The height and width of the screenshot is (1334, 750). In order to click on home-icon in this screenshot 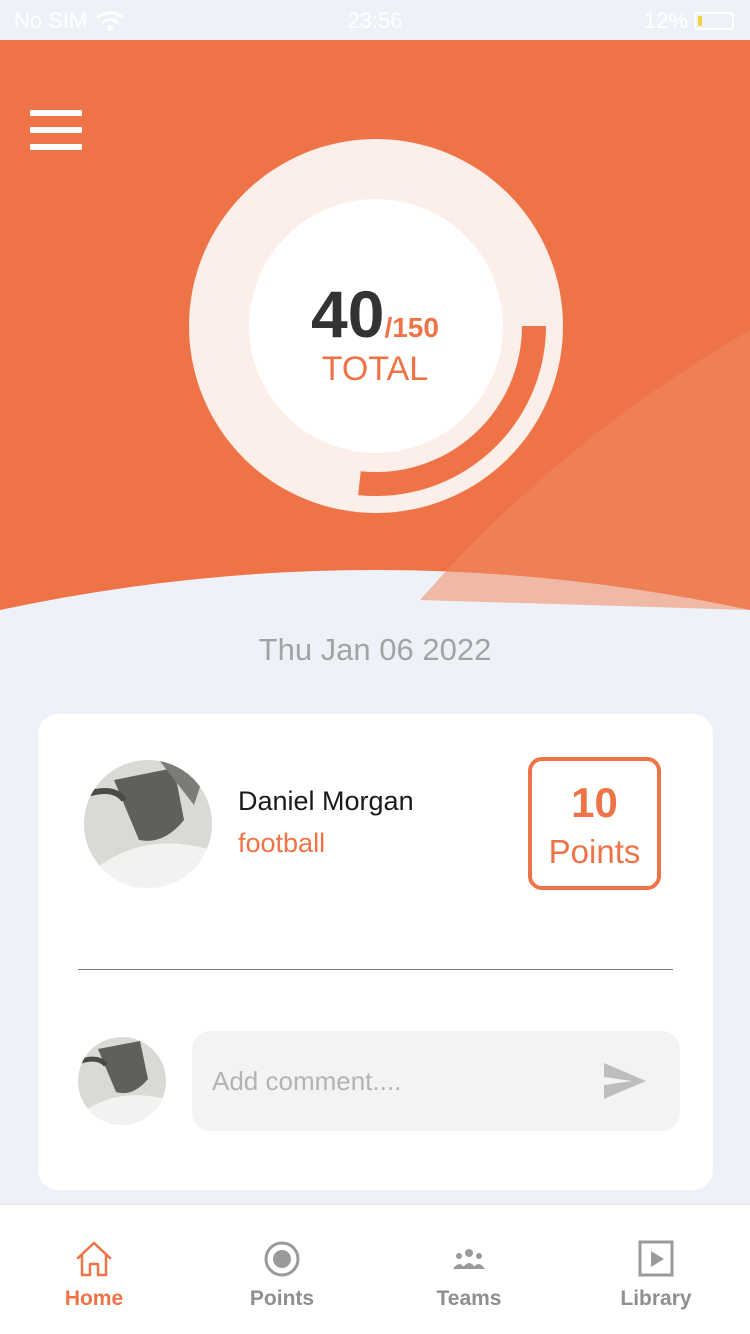, I will do `click(94, 1259)`.